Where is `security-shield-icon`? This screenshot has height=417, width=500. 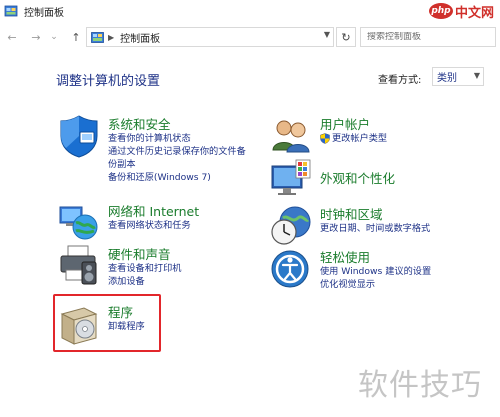 security-shield-icon is located at coordinates (79, 136).